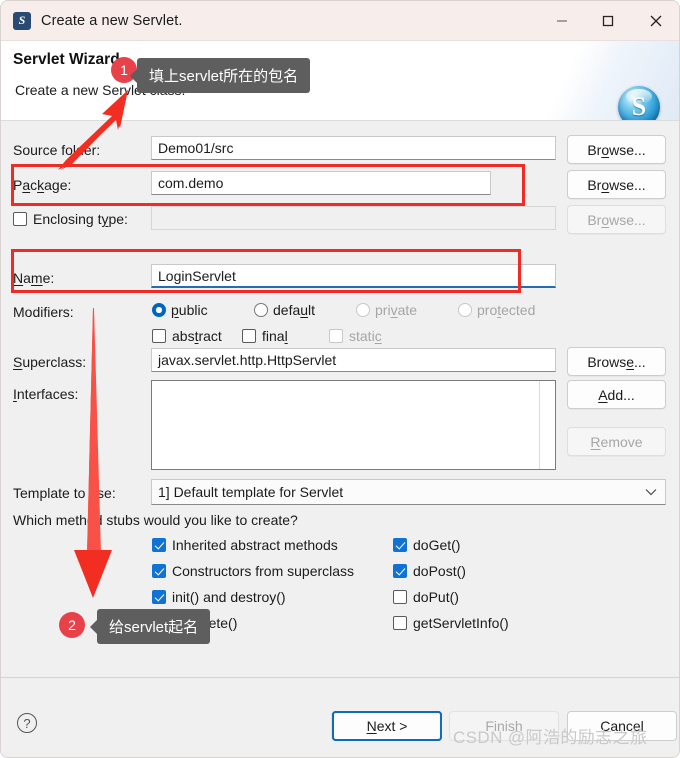 Image resolution: width=680 pixels, height=758 pixels. What do you see at coordinates (42, 185) in the screenshot?
I see `package-label: Package:` at bounding box center [42, 185].